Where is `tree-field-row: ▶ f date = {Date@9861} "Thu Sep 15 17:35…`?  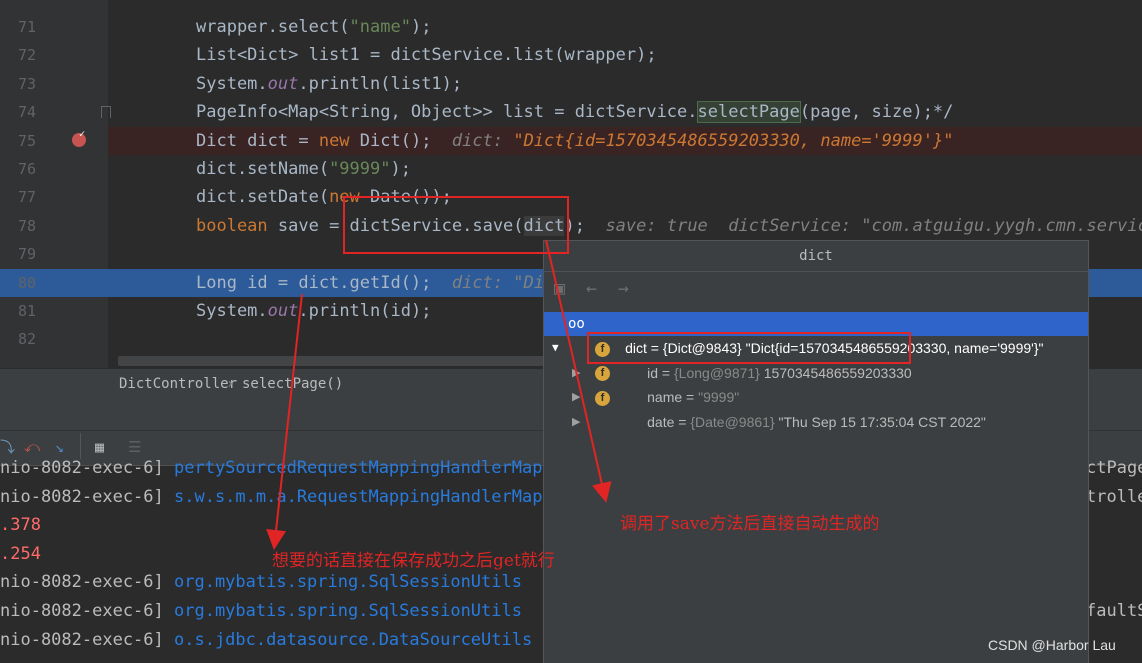 tree-field-row: ▶ f date = {Date@9861} "Thu Sep 15 17:35… is located at coordinates (816, 408).